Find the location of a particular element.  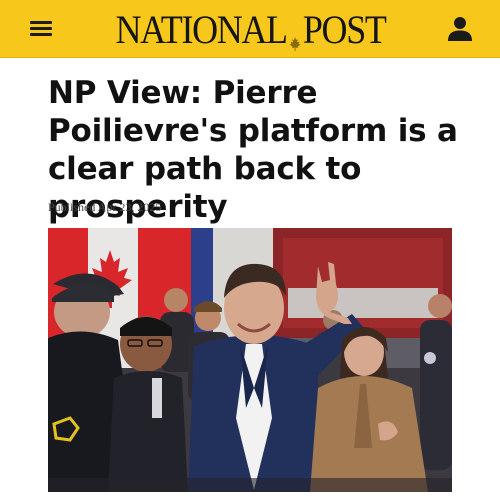

site-header: NATIONAL POST is located at coordinates (250, 29).